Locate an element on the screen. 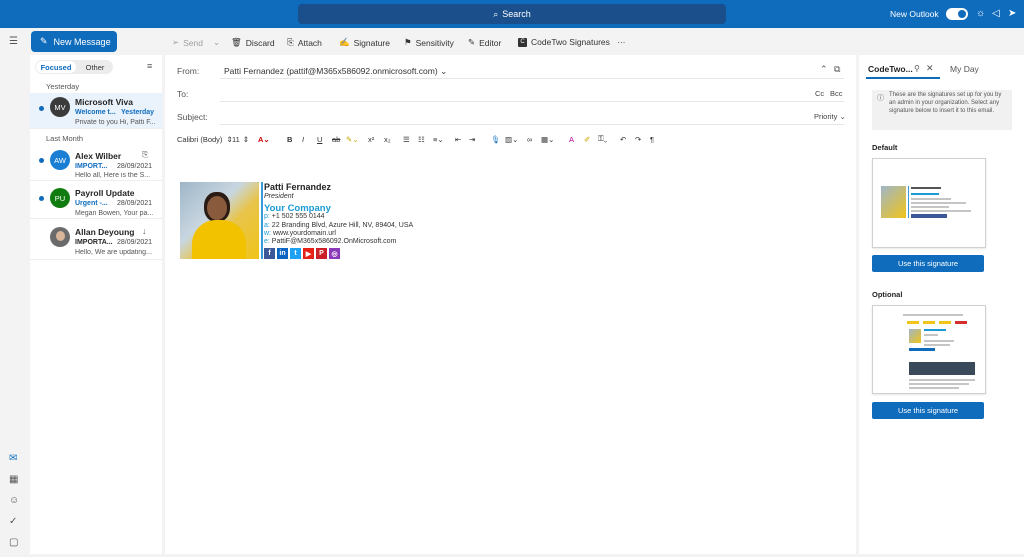  sensitivity-button: ⚑ Sensitivity is located at coordinates (429, 42).